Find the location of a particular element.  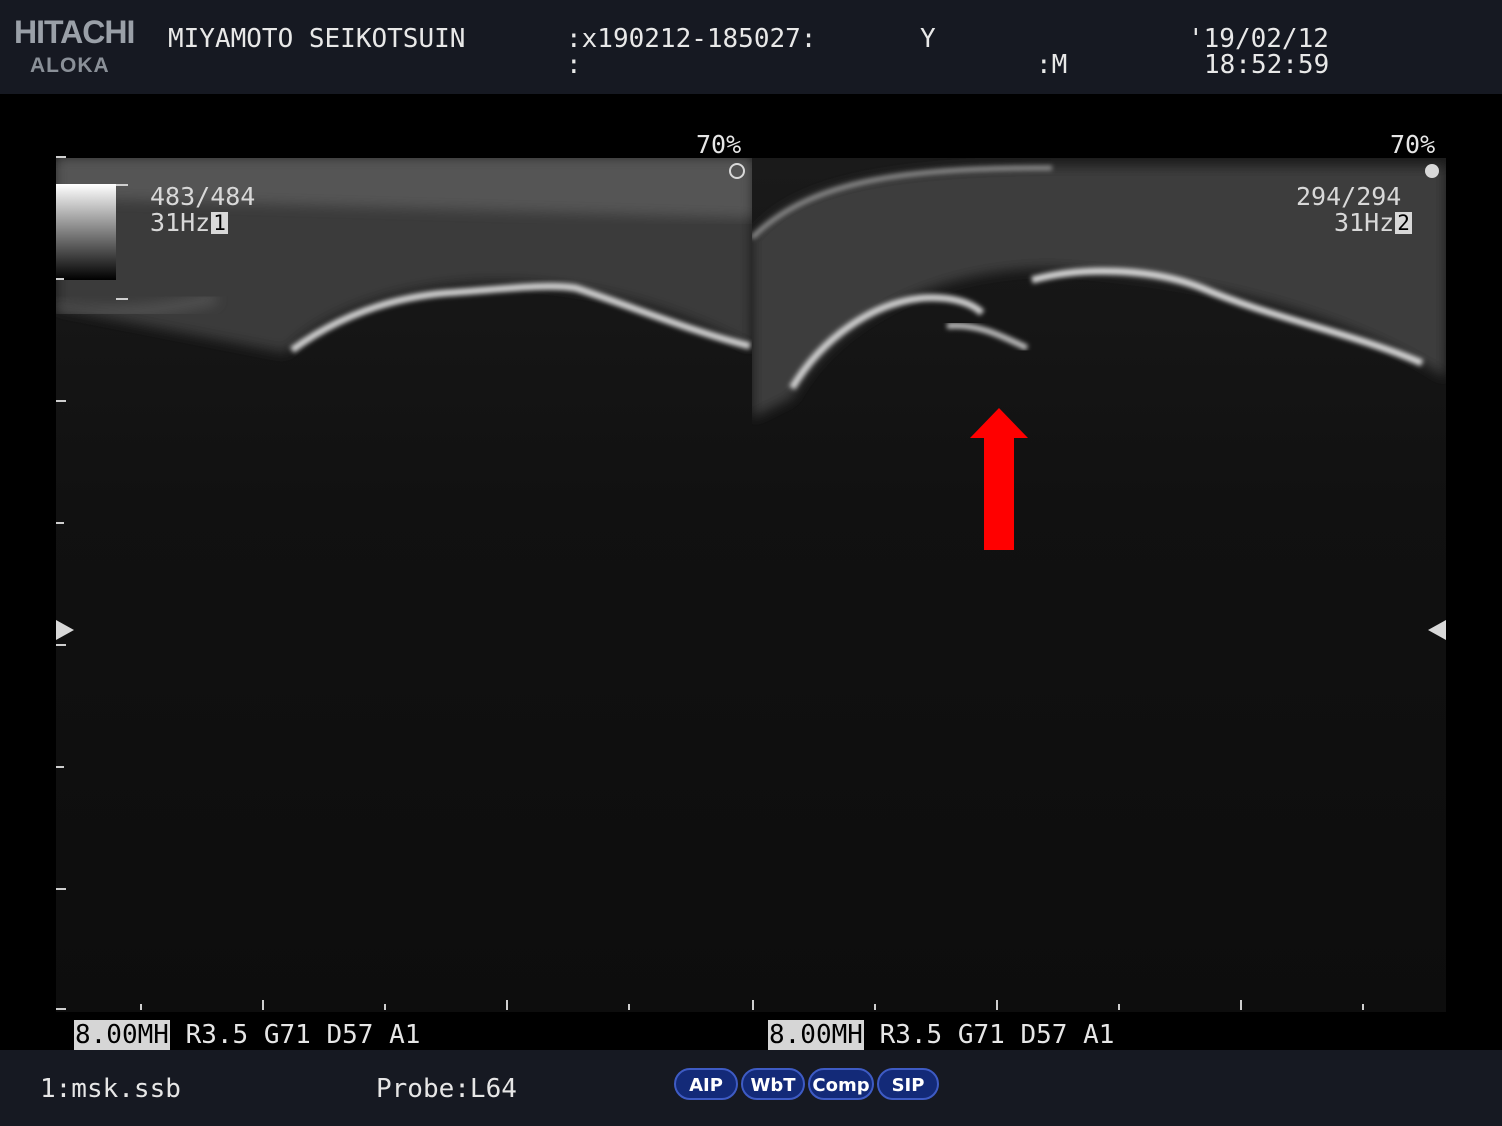

field-y: Y is located at coordinates (928, 39).